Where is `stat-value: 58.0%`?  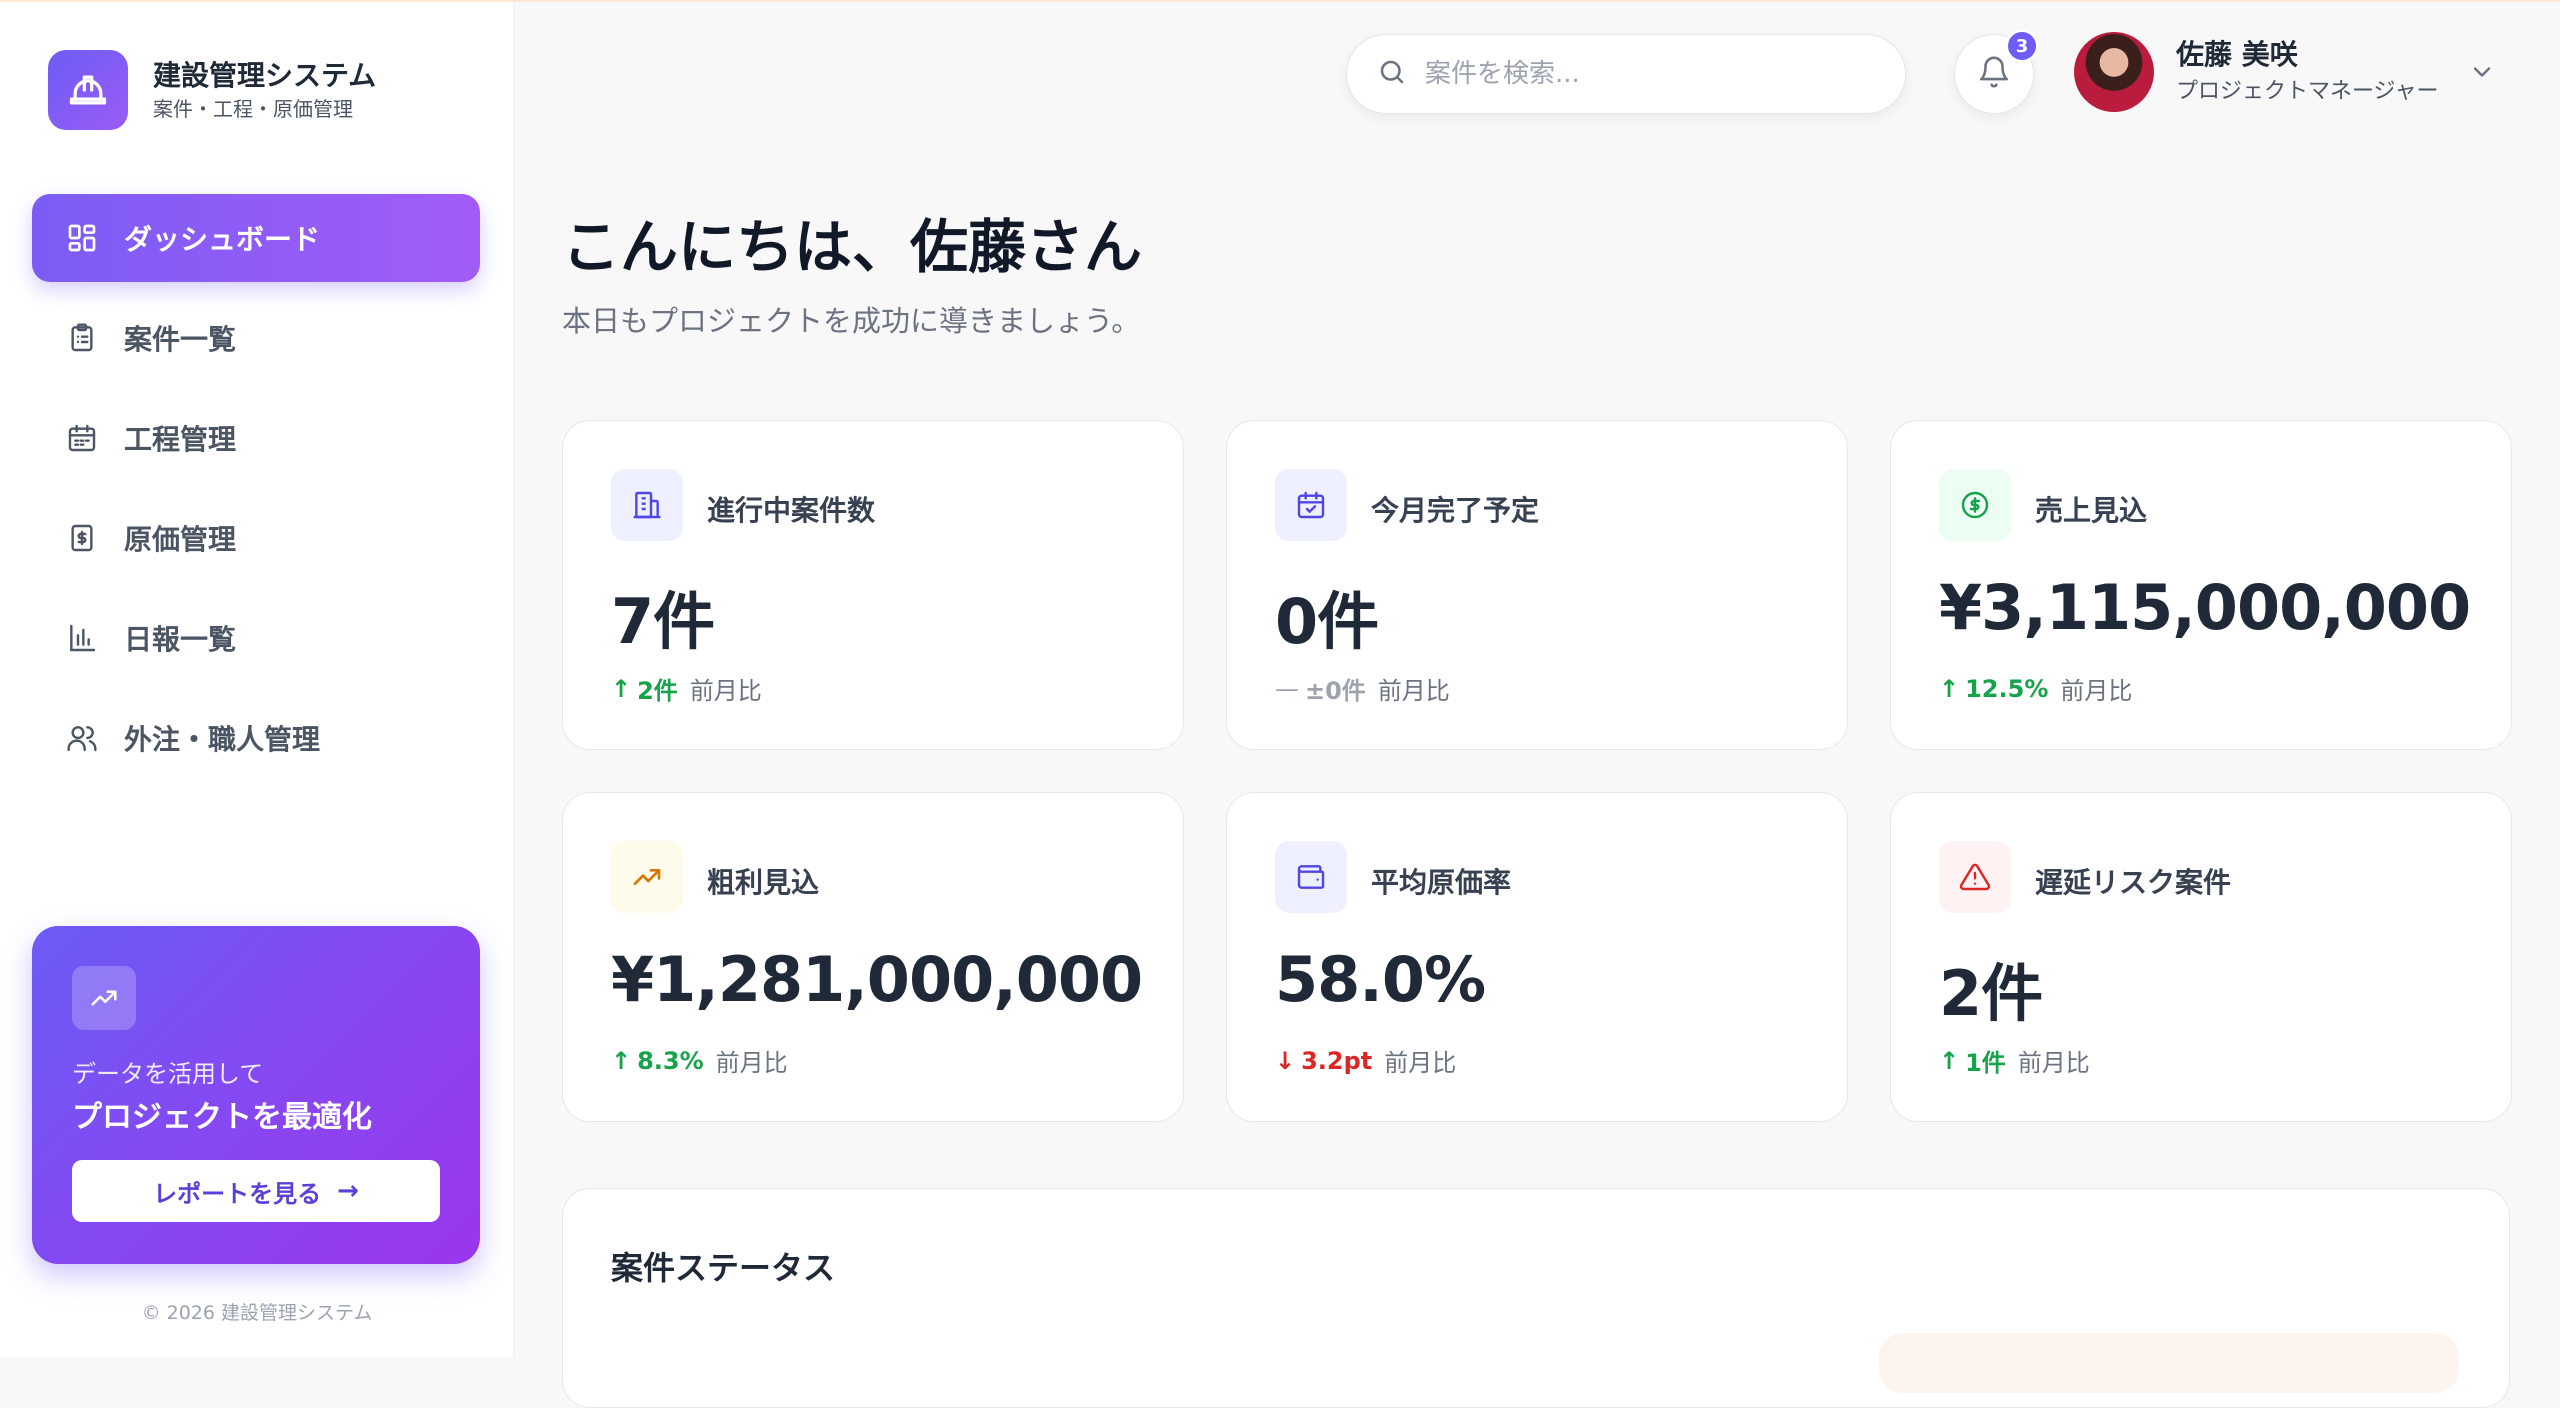 stat-value: 58.0% is located at coordinates (1380, 979).